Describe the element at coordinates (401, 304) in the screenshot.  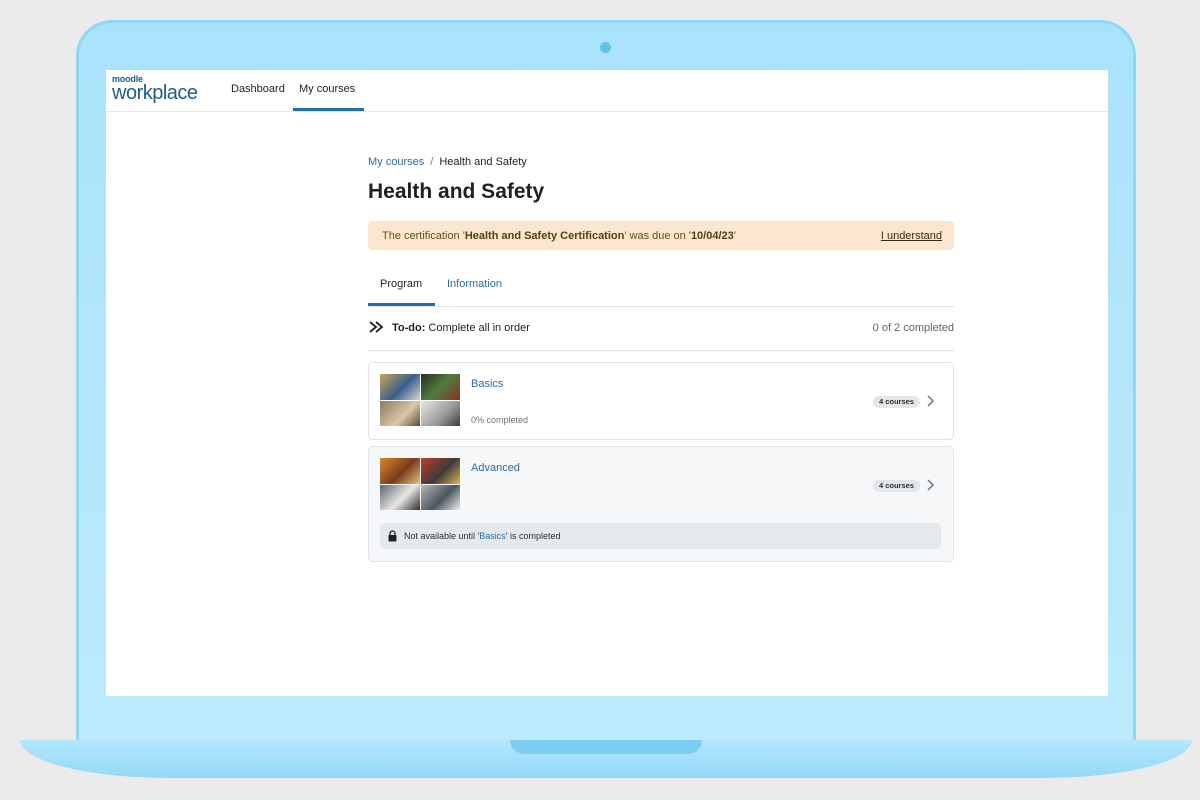
I see `active-tab-indicator` at that location.